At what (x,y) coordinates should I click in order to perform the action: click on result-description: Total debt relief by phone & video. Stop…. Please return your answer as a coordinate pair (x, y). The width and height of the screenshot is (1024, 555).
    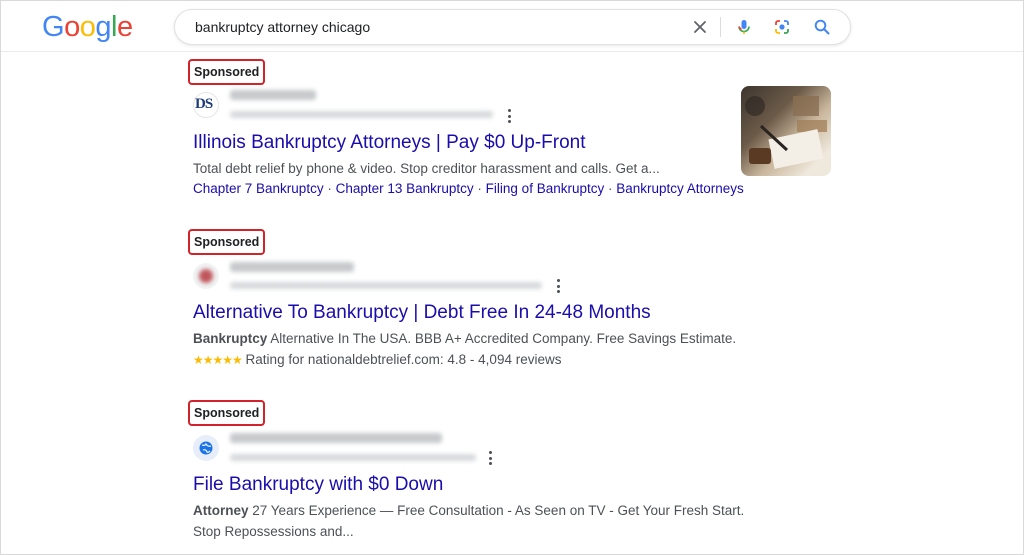
    Looking at the image, I should click on (426, 168).